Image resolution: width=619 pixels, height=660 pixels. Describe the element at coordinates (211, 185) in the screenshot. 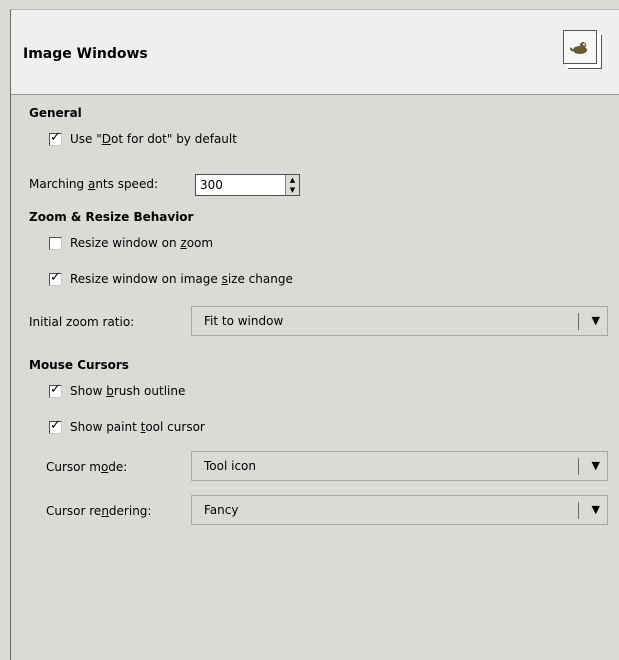

I see `marching-ants-value: 300` at that location.